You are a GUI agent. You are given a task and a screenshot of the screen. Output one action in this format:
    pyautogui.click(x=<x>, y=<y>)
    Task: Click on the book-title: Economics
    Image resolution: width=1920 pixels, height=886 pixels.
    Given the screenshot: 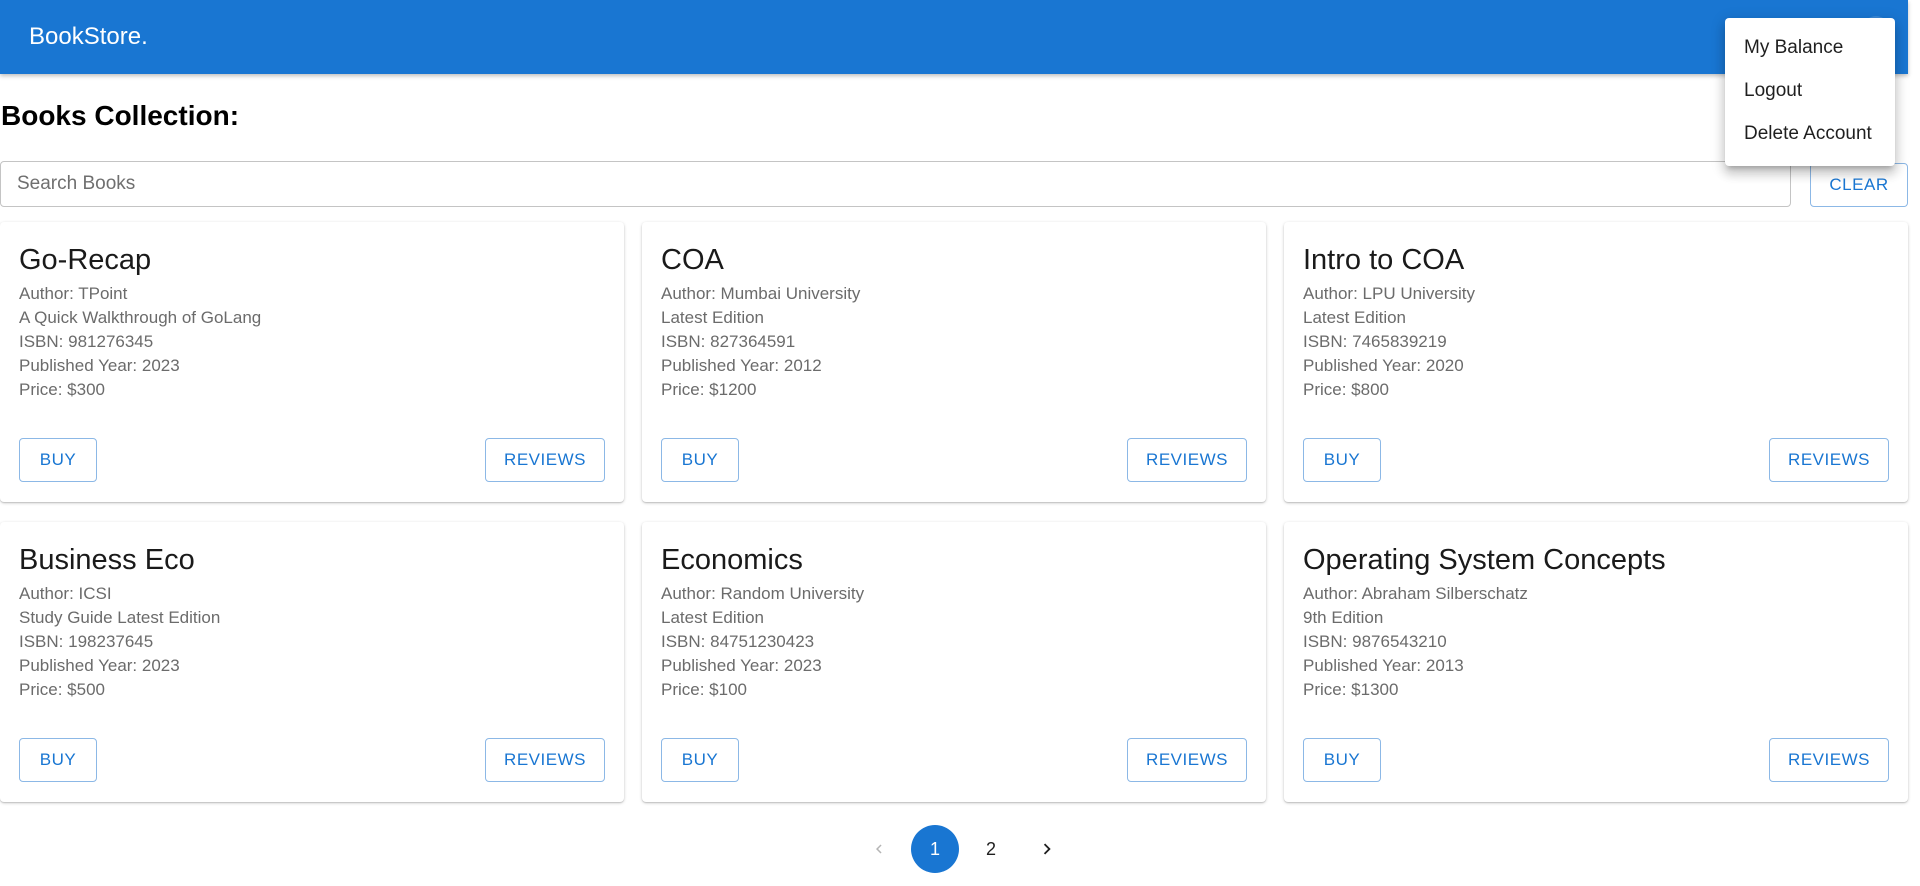 What is the action you would take?
    pyautogui.click(x=732, y=560)
    